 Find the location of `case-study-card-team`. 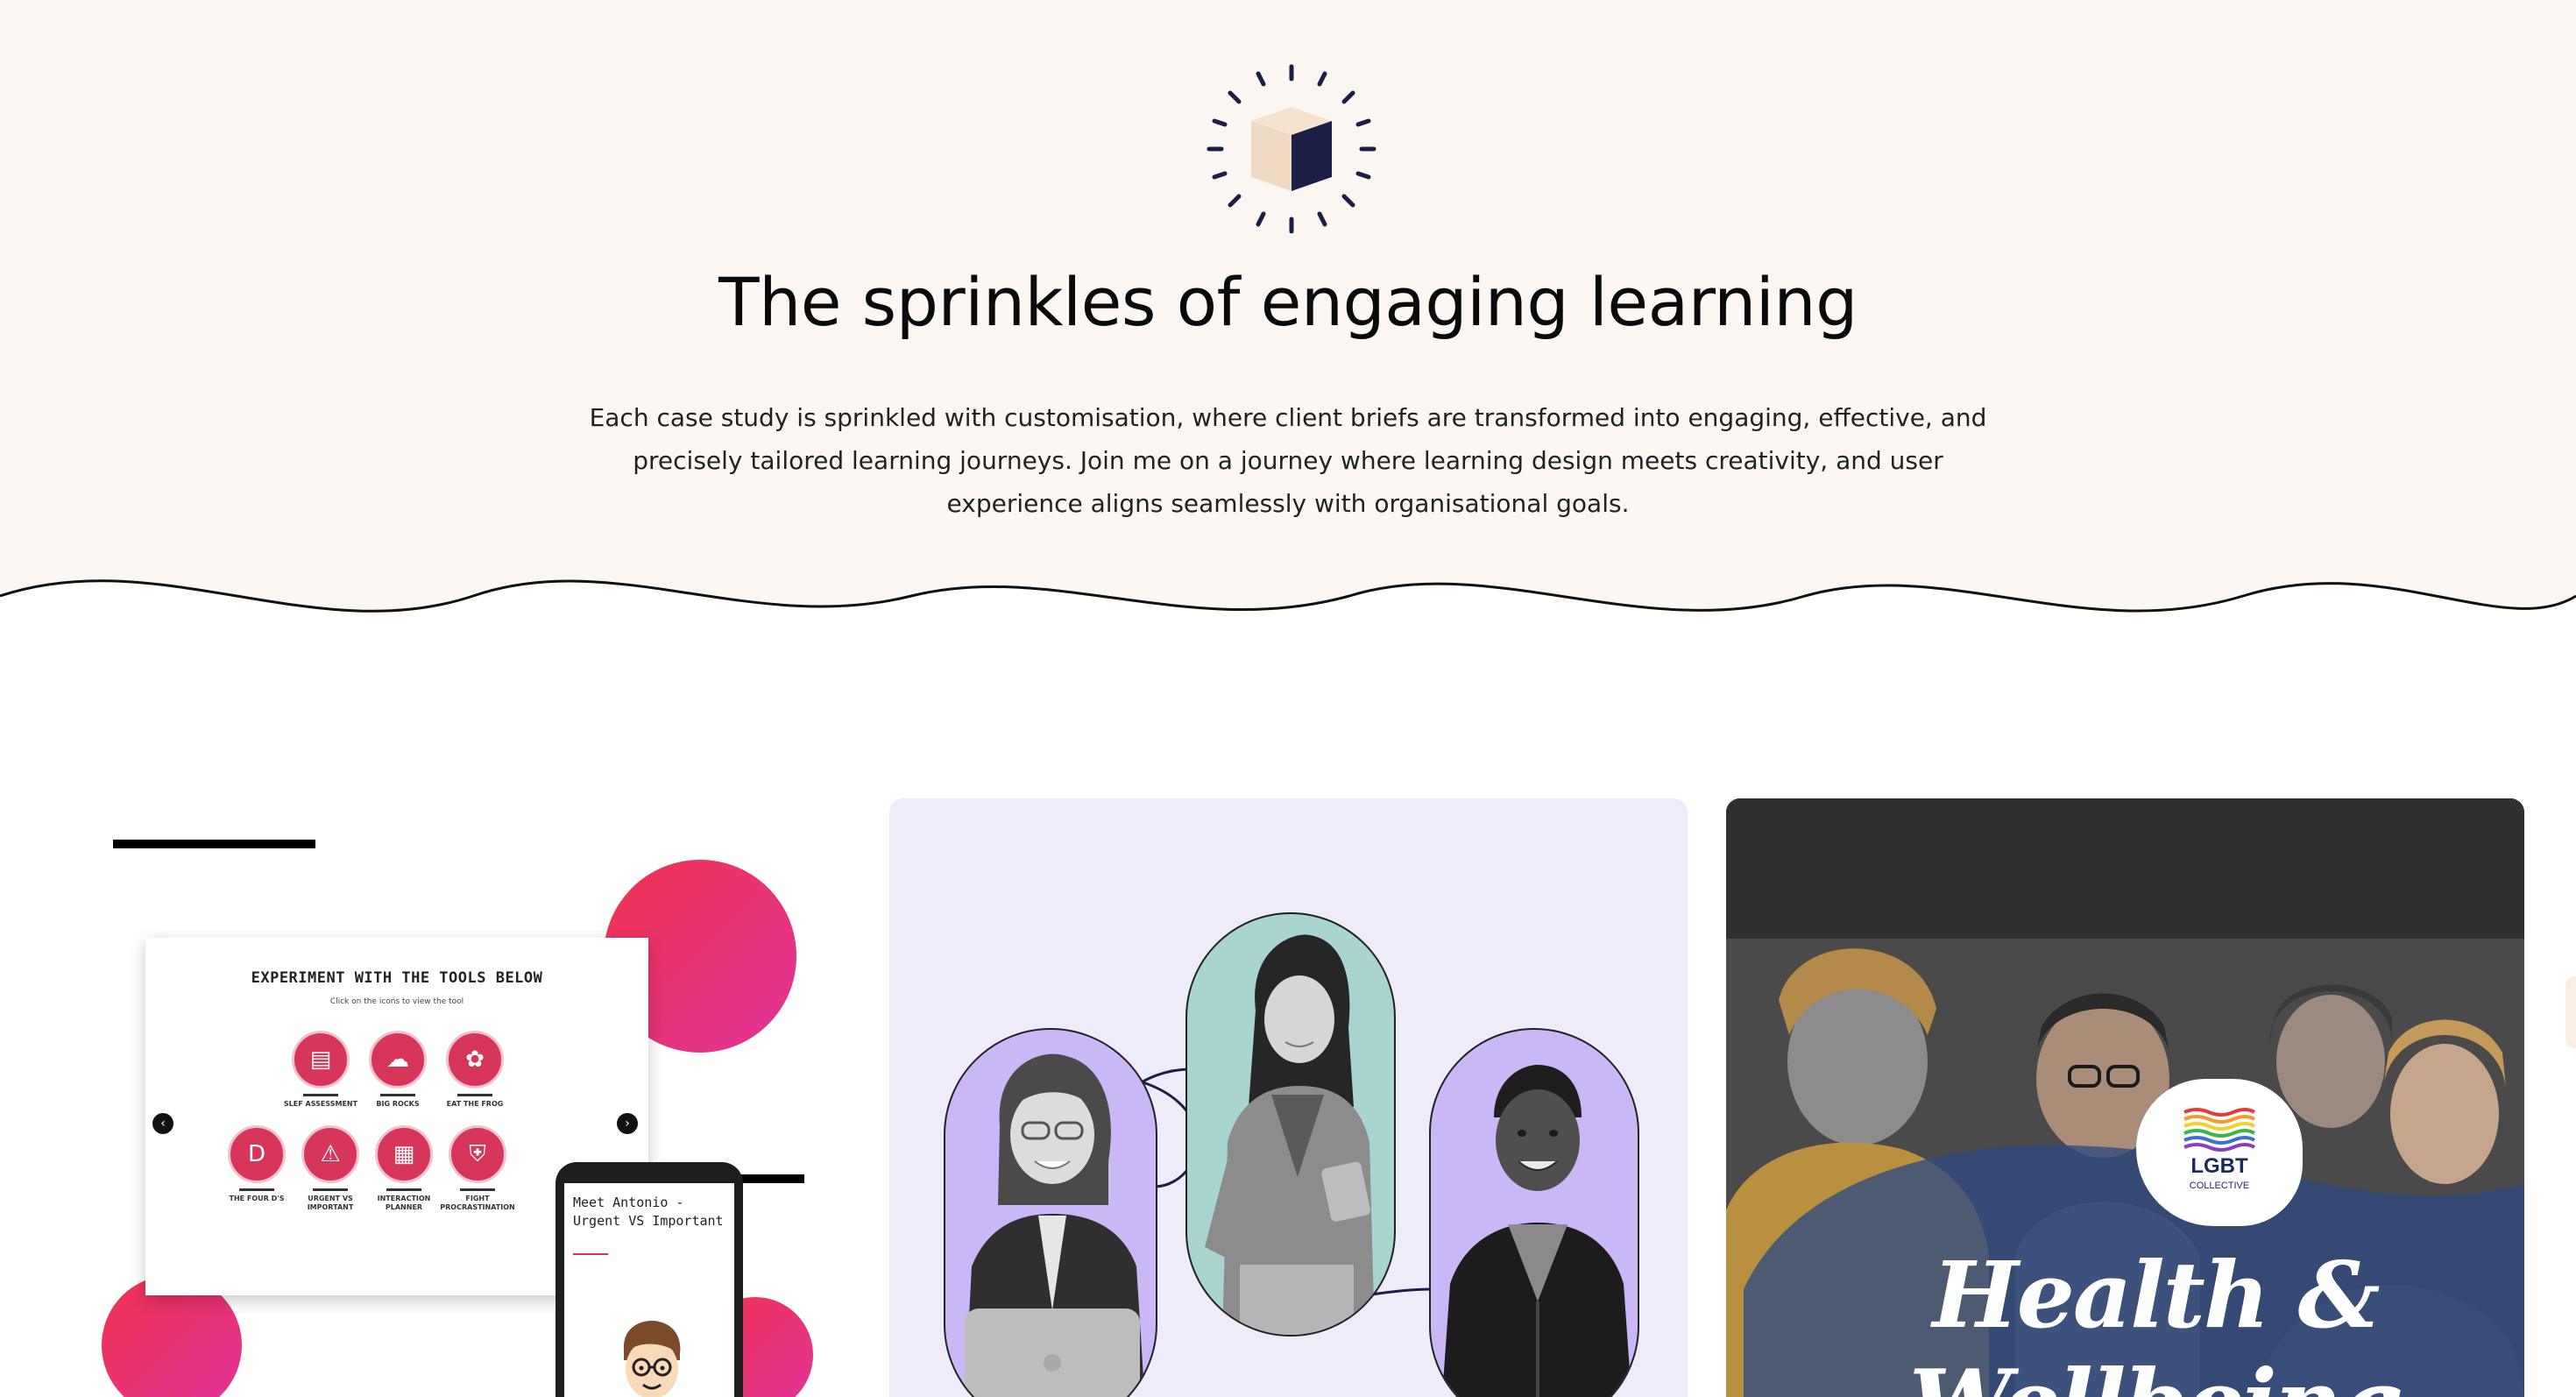

case-study-card-team is located at coordinates (1288, 1098).